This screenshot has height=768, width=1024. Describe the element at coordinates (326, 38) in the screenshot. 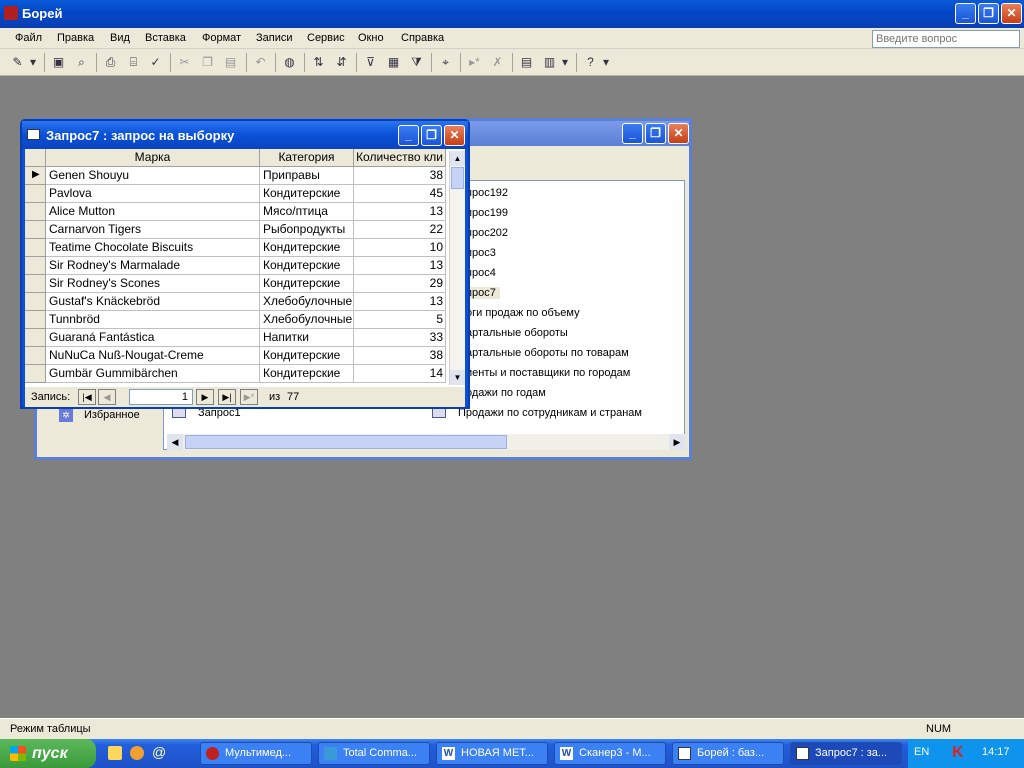

I see `menu-tools: Сервис` at that location.